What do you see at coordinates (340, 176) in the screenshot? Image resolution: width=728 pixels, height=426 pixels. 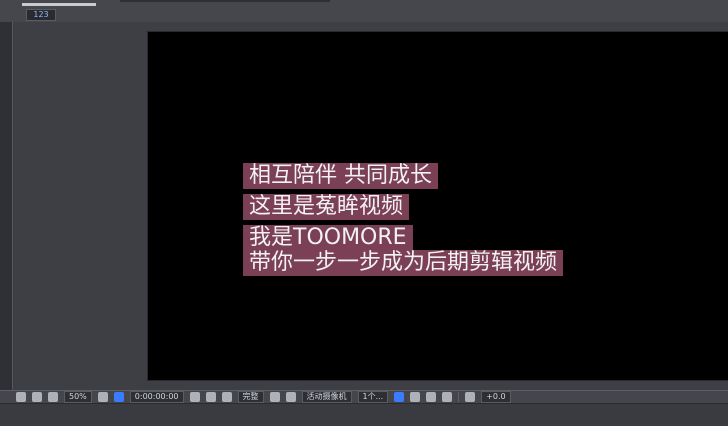 I see `subtitle-line-1: 相互陪伴 共同成长` at bounding box center [340, 176].